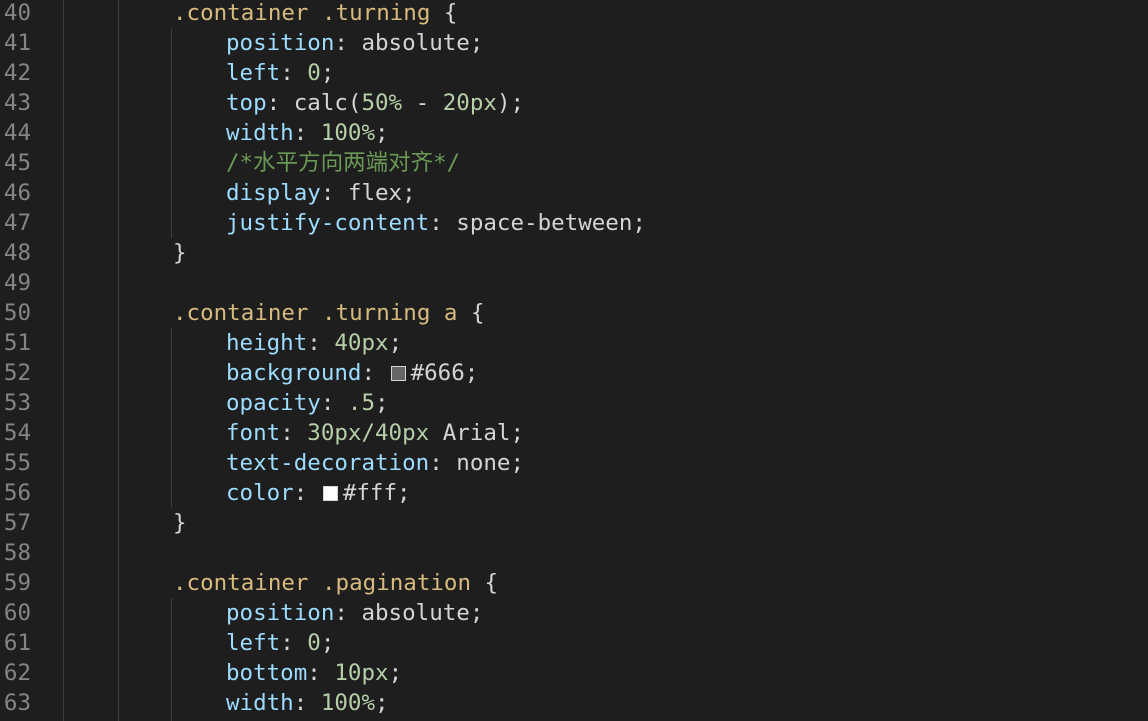  What do you see at coordinates (315, 14) in the screenshot?
I see `code-text: .container .turning {` at bounding box center [315, 14].